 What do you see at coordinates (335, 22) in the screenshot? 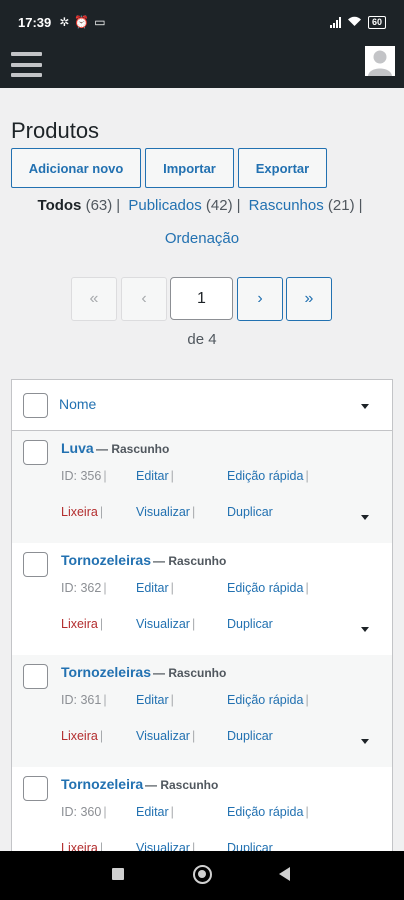
I see `signal-icon` at bounding box center [335, 22].